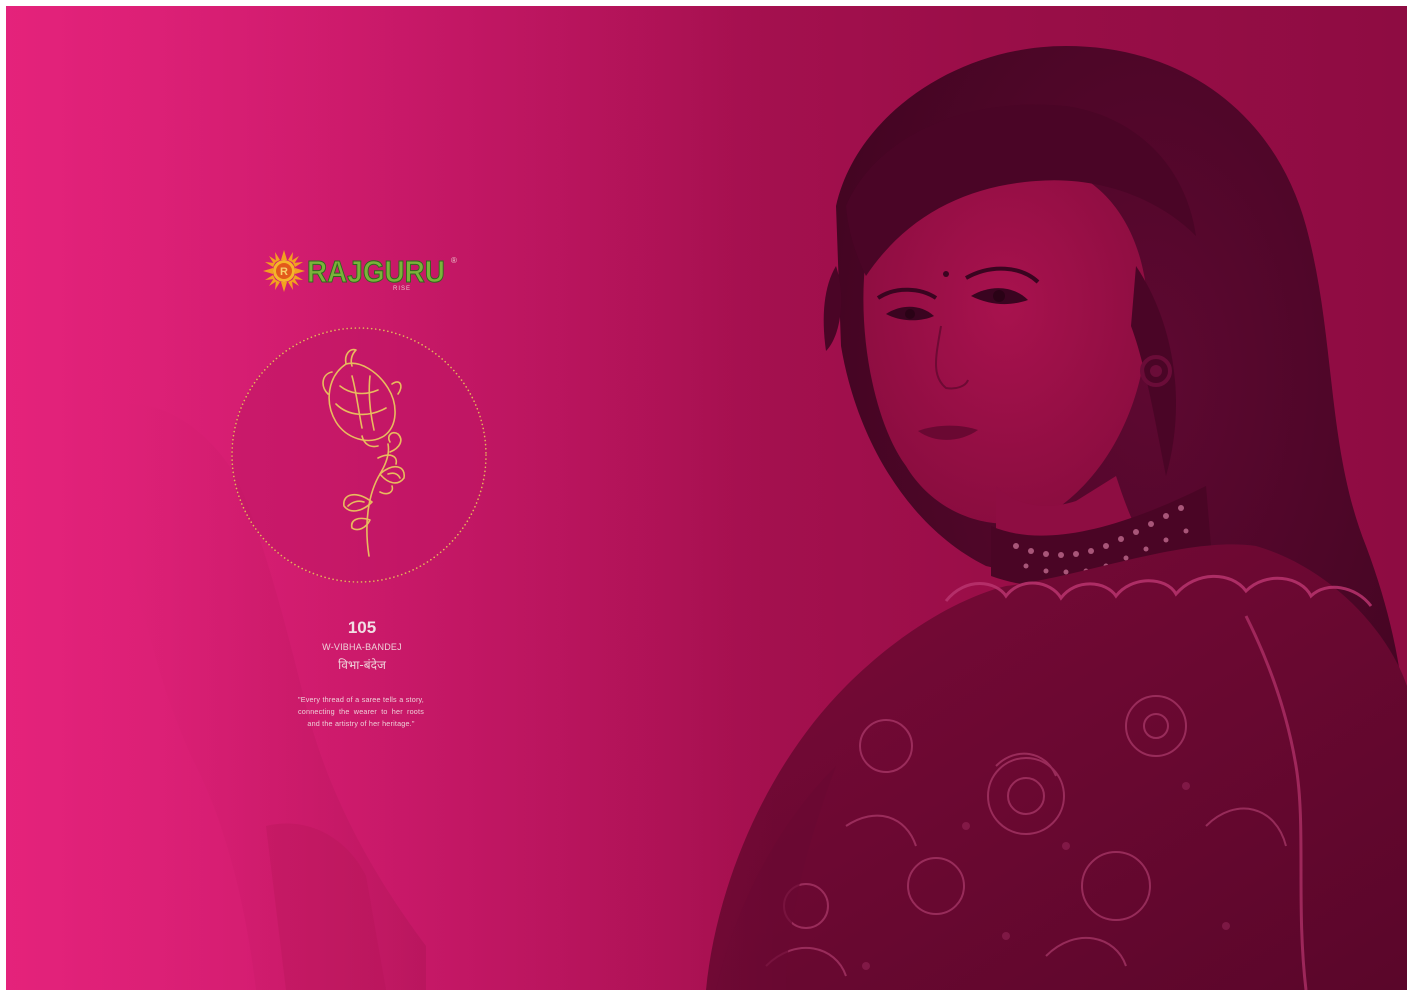 The width and height of the screenshot is (1419, 996). I want to click on design-code: W-VIBHA-BANDEJ, so click(362, 647).